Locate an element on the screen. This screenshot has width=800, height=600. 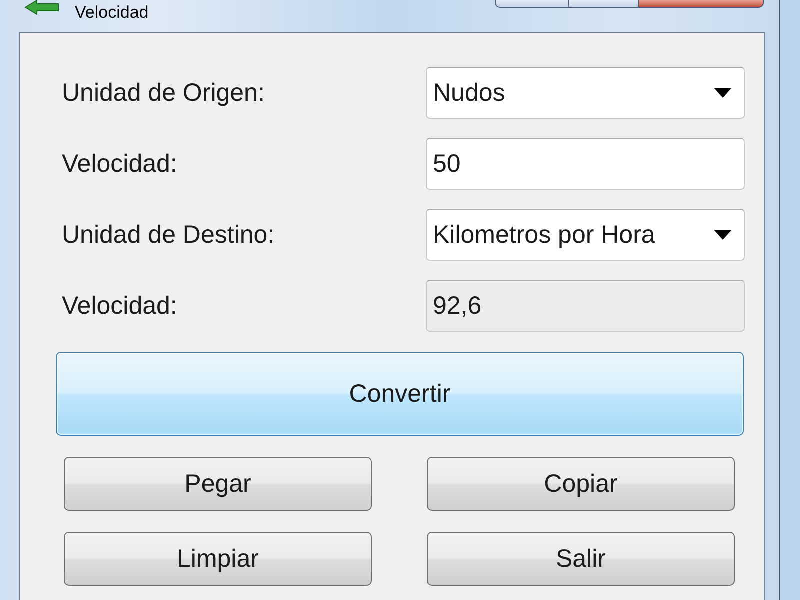
result-field: 92,6 is located at coordinates (585, 306).